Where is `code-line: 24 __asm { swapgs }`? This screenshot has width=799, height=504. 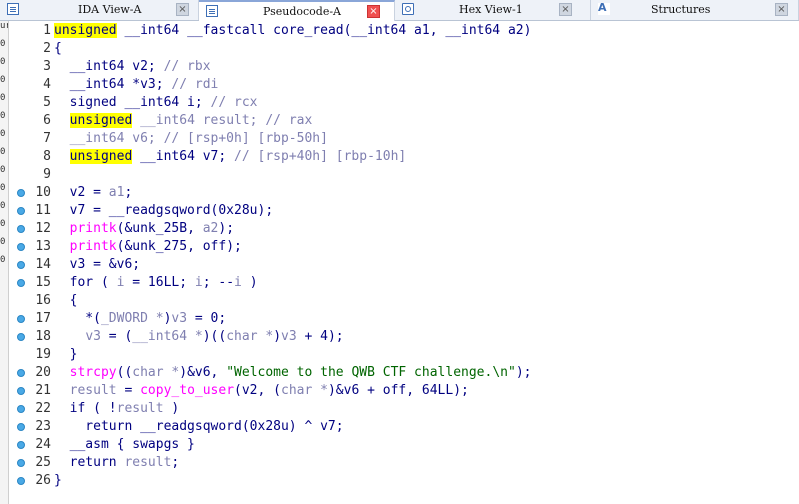 code-line: 24 __asm { swapgs } is located at coordinates (404, 445).